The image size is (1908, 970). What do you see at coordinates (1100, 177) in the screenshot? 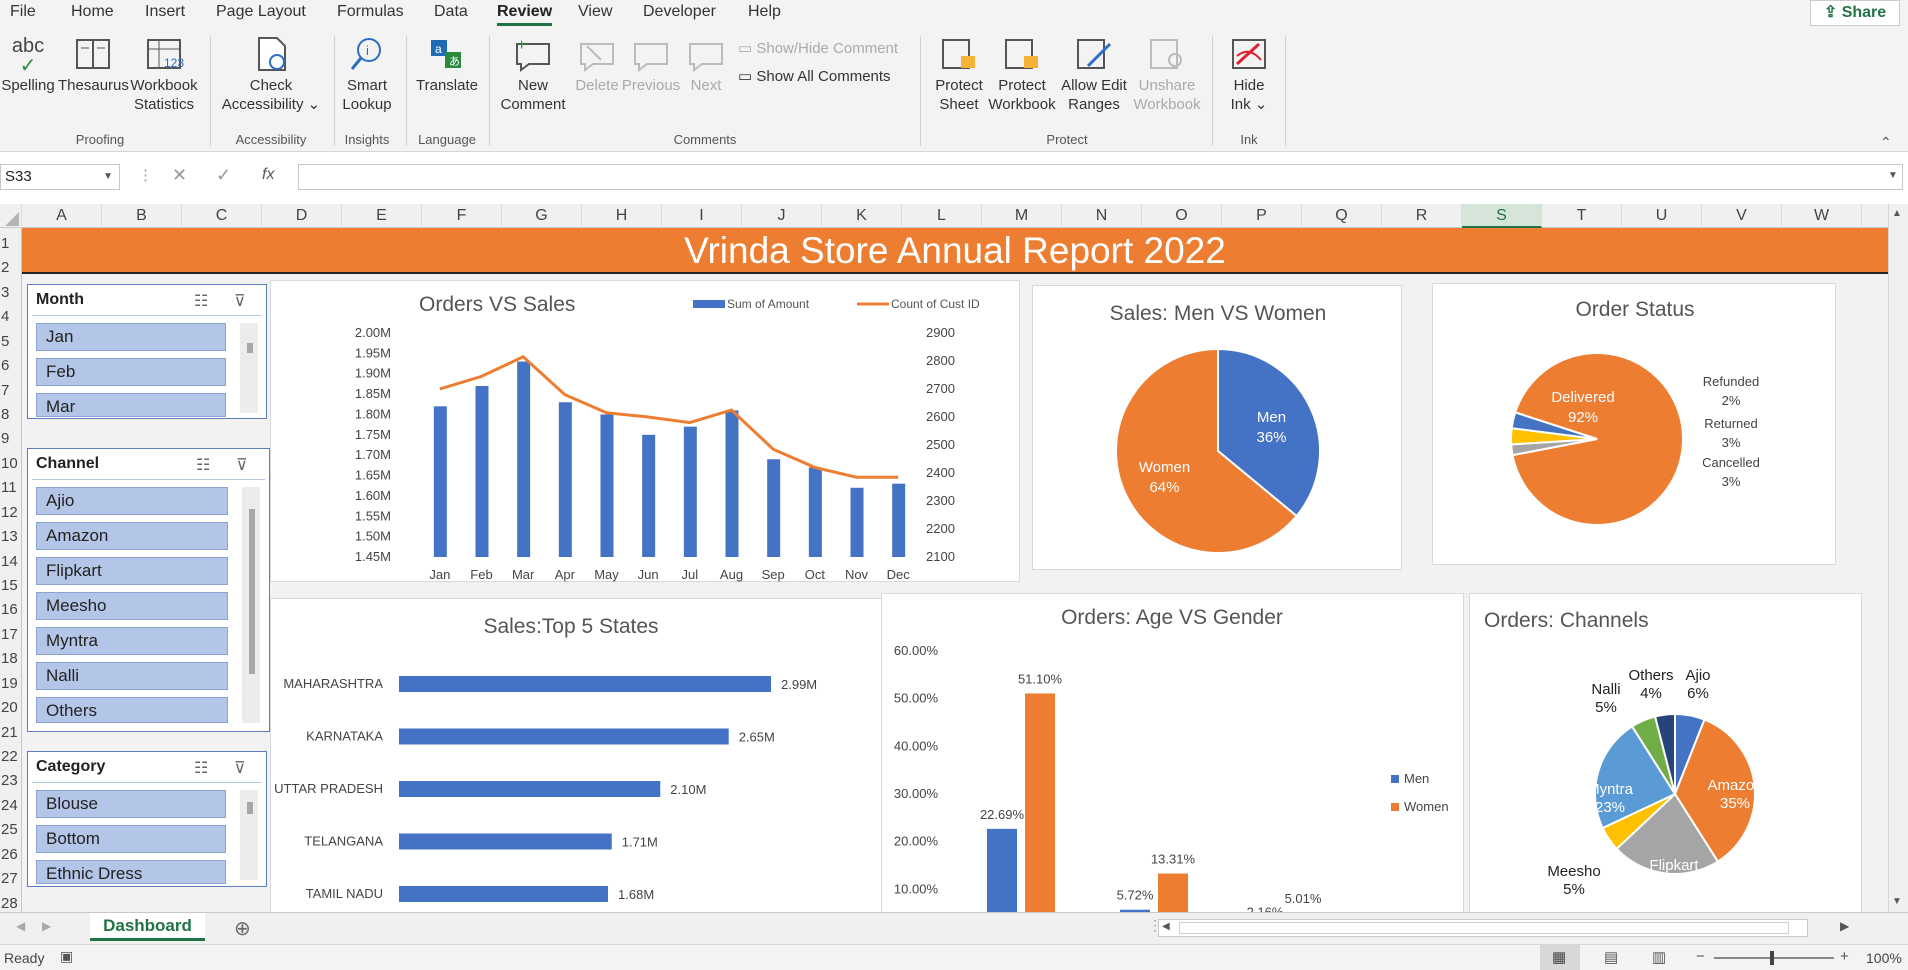
I see `formula-input` at bounding box center [1100, 177].